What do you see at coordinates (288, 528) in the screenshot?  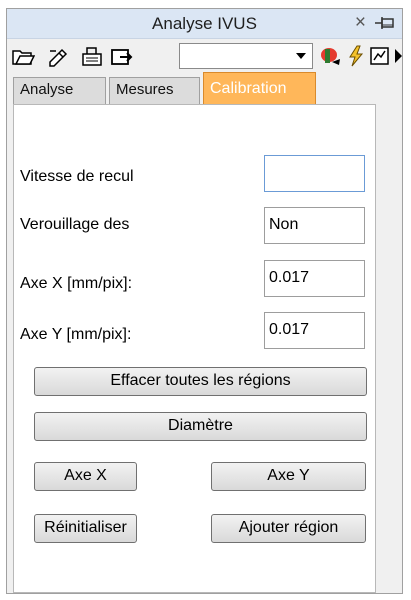 I see `ajouter-region-button: Ajouter région` at bounding box center [288, 528].